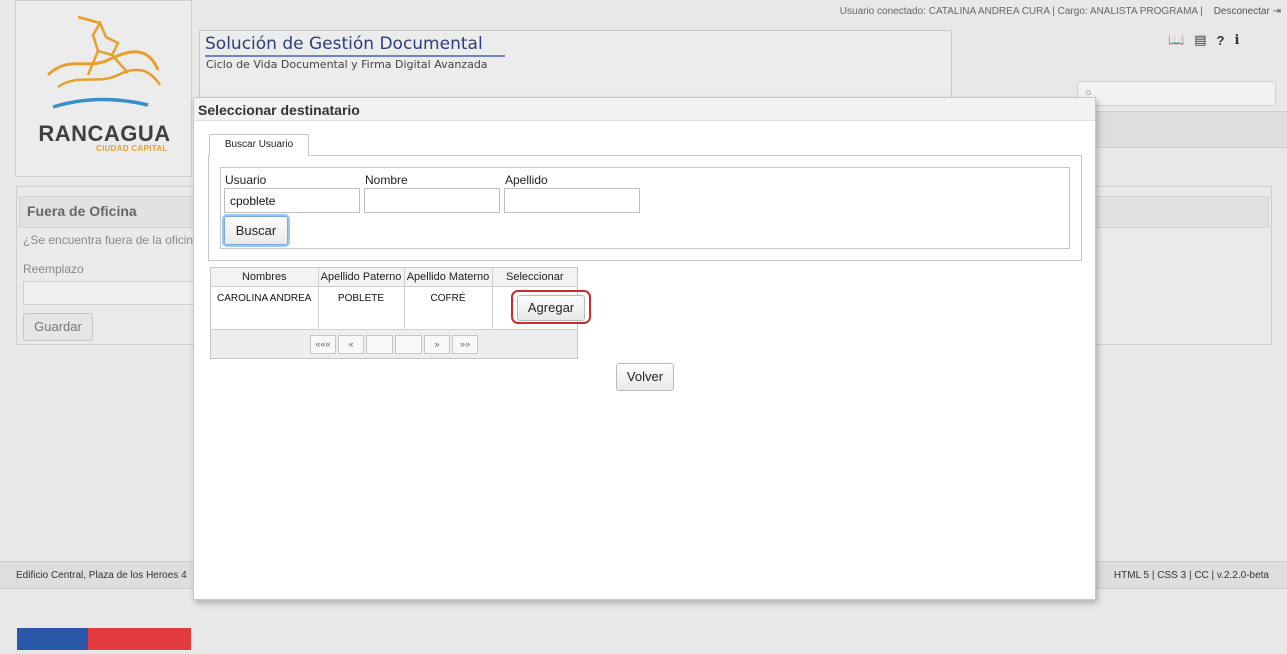  I want to click on column-header-seleccionar: Seleccionar, so click(534, 277).